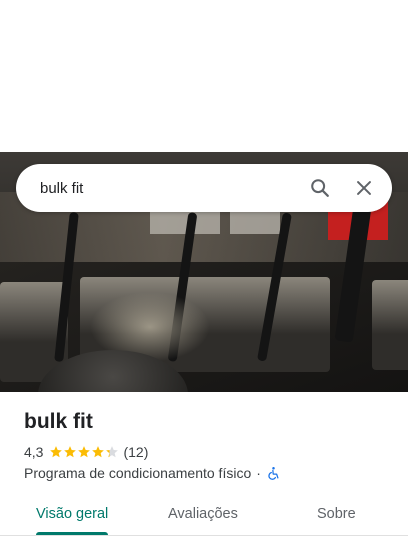 The height and width of the screenshot is (544, 408). I want to click on place-title: bulk fit, so click(58, 421).